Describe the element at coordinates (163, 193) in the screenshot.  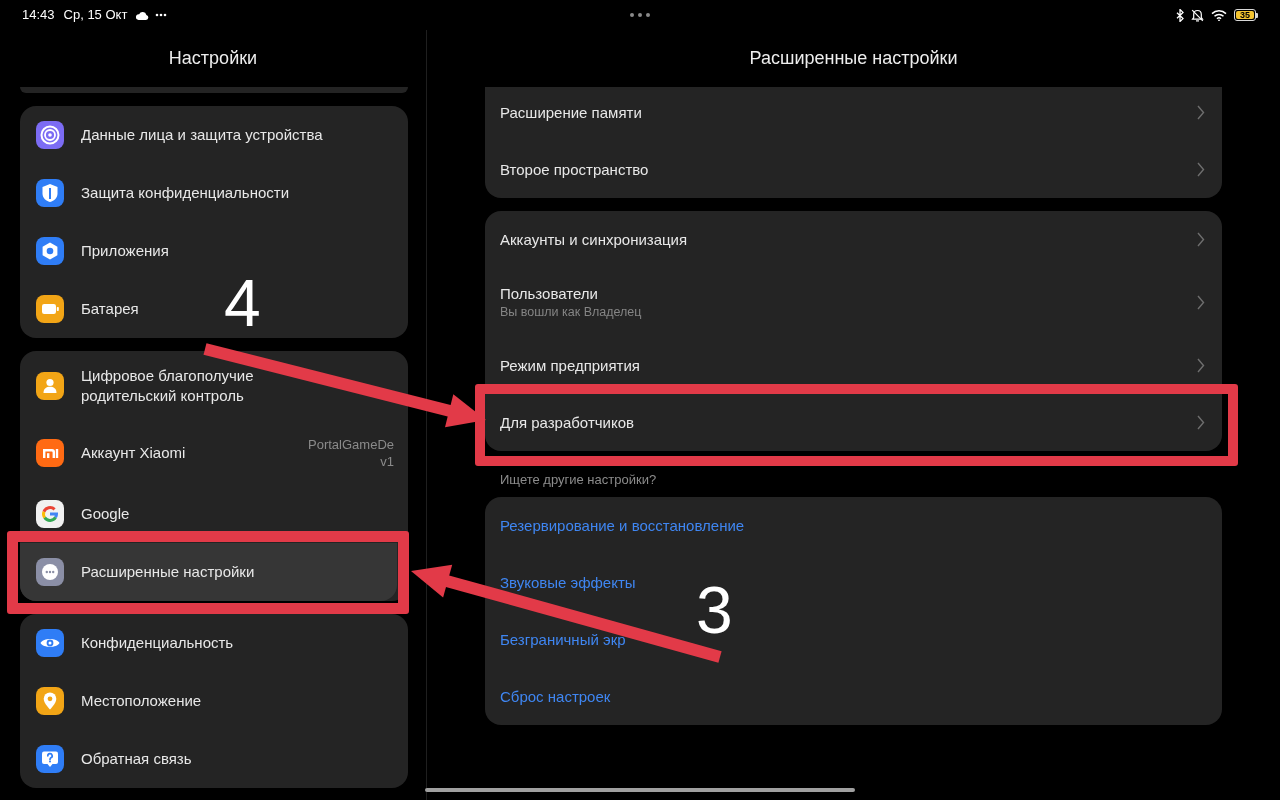
I see `settings-item: Защита конфиденциальности` at that location.